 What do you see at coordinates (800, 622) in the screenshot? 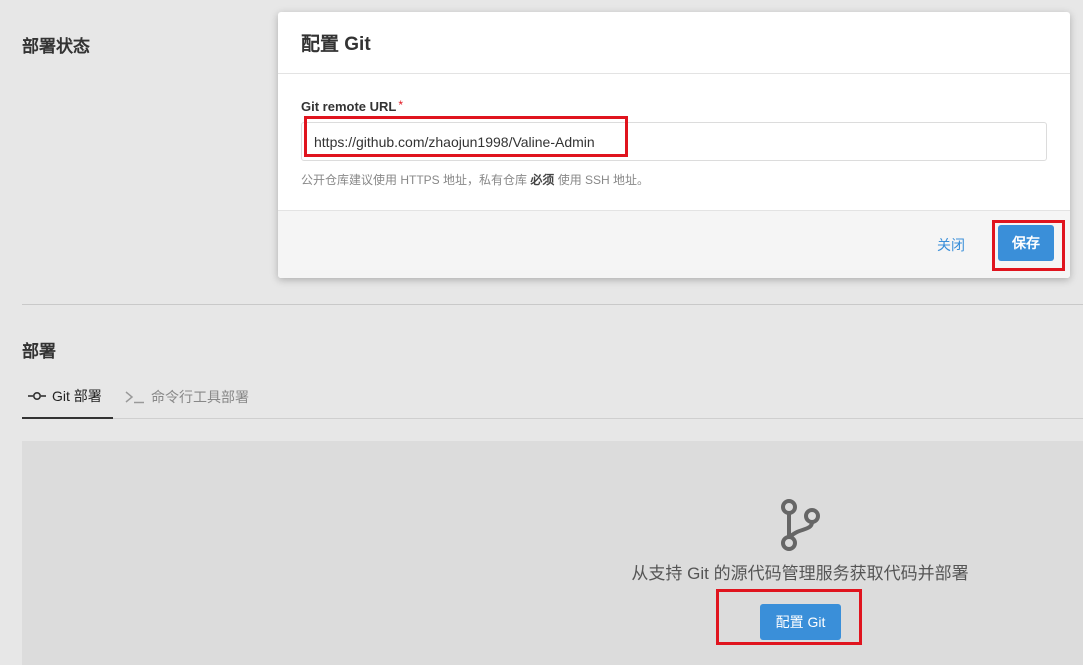
I see `configure-git-button: 配置 Git` at bounding box center [800, 622].